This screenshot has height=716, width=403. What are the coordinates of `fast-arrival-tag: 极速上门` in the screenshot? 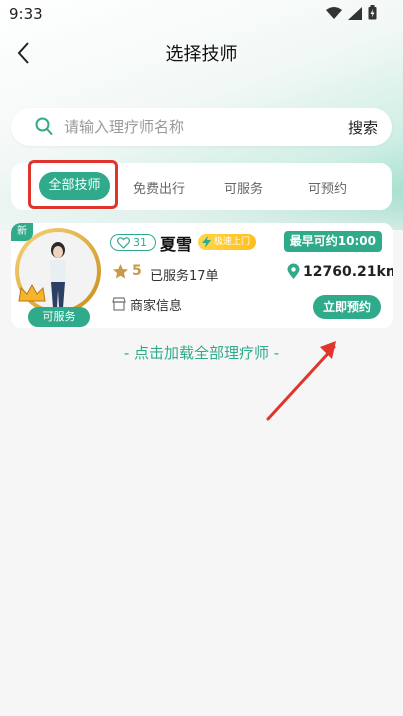 It's located at (227, 242).